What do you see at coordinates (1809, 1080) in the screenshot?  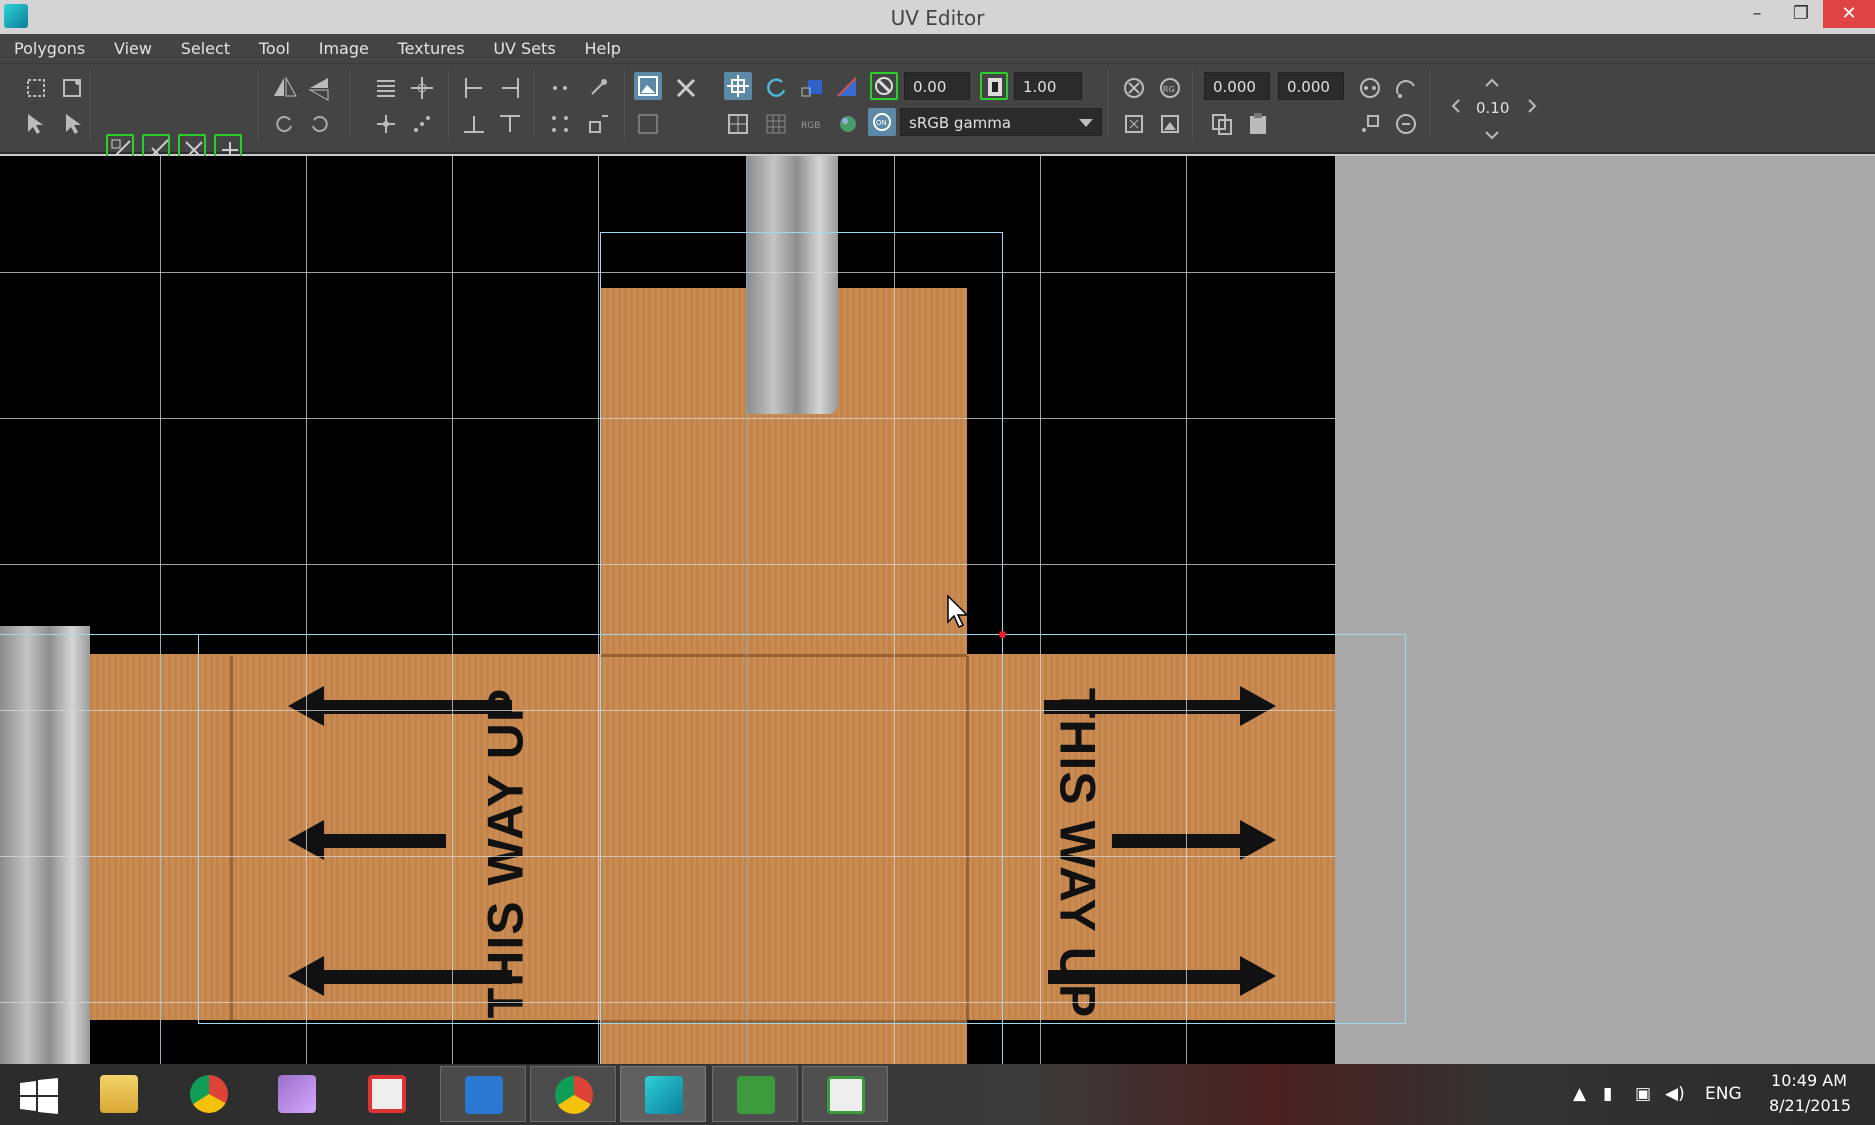 I see `clock-time: 10:49 AM` at bounding box center [1809, 1080].